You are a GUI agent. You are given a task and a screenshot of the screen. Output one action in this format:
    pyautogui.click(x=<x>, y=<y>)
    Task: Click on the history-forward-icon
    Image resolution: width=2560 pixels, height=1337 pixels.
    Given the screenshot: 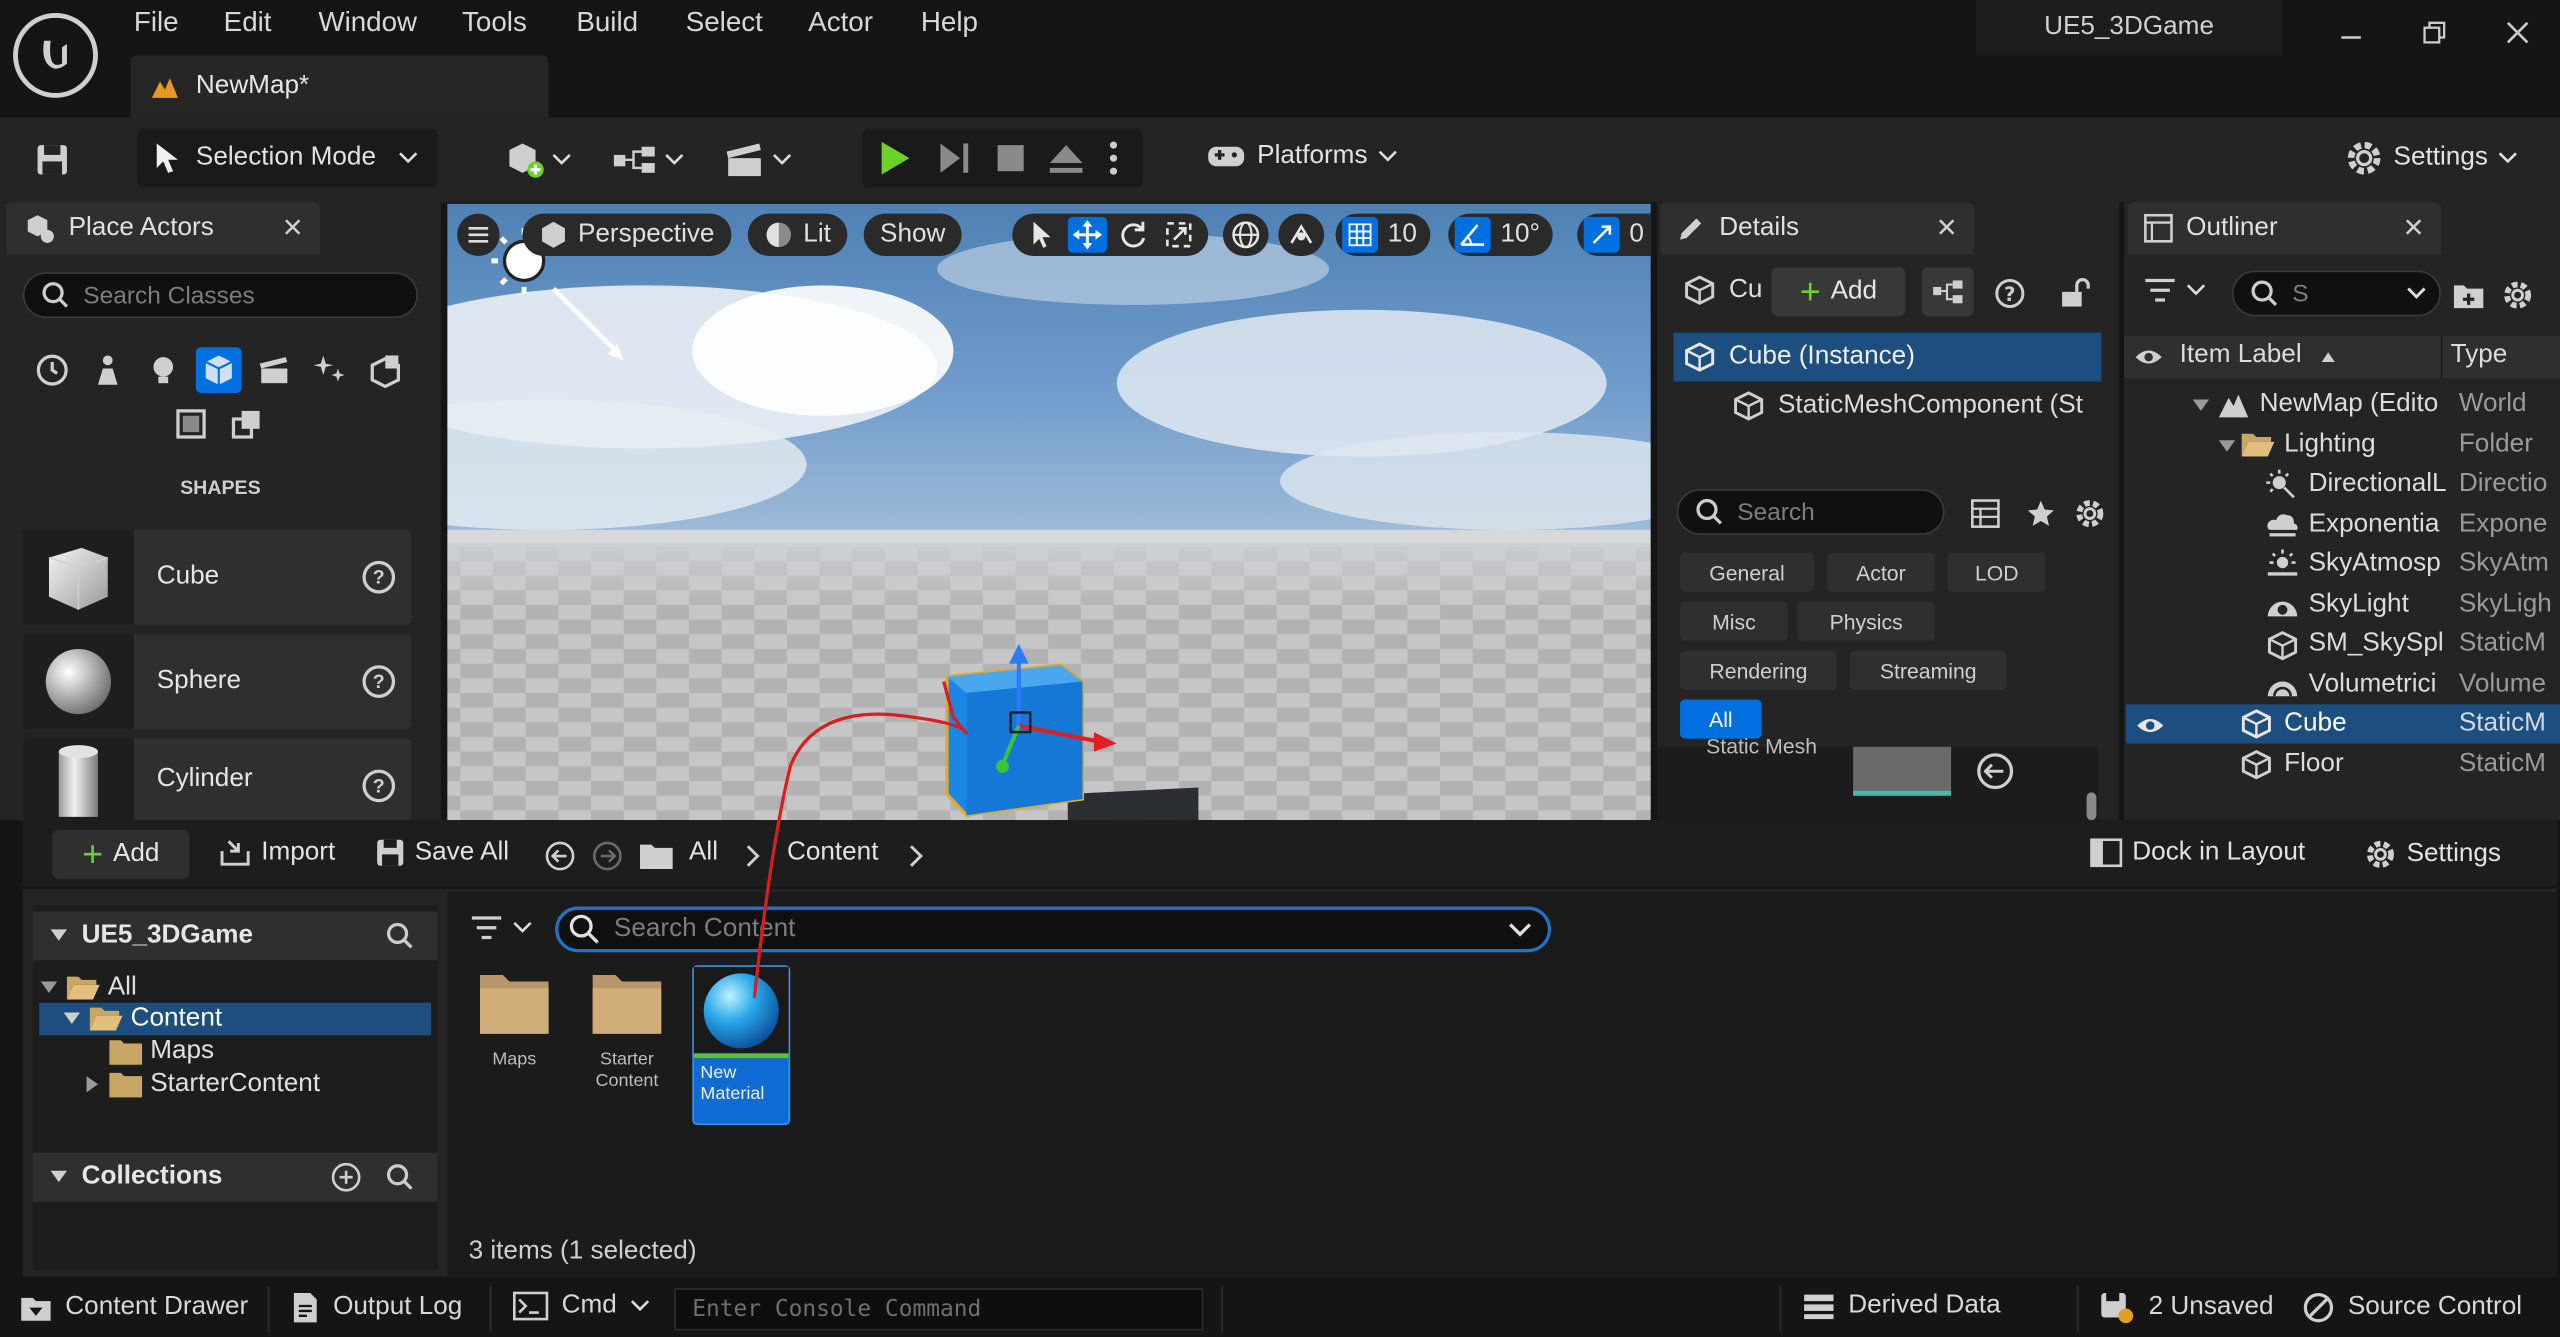 What is the action you would take?
    pyautogui.click(x=607, y=856)
    